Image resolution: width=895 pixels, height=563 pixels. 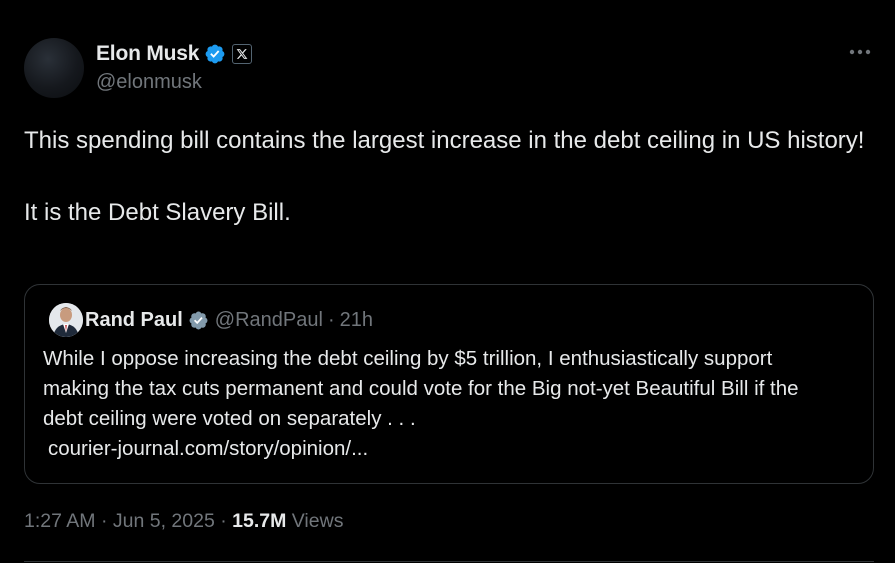 I want to click on quoted-handle: @RandPaul, so click(x=269, y=320).